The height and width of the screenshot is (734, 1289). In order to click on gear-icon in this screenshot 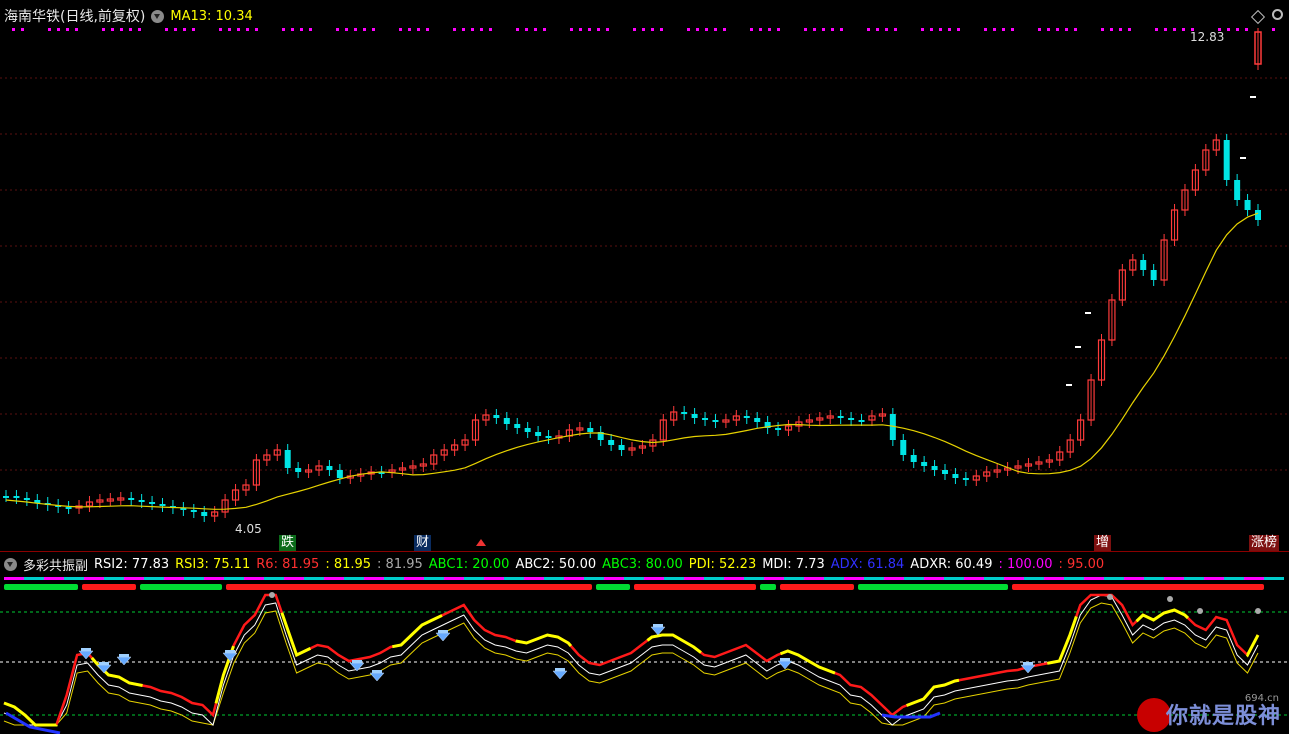, I will do `click(1277, 14)`.